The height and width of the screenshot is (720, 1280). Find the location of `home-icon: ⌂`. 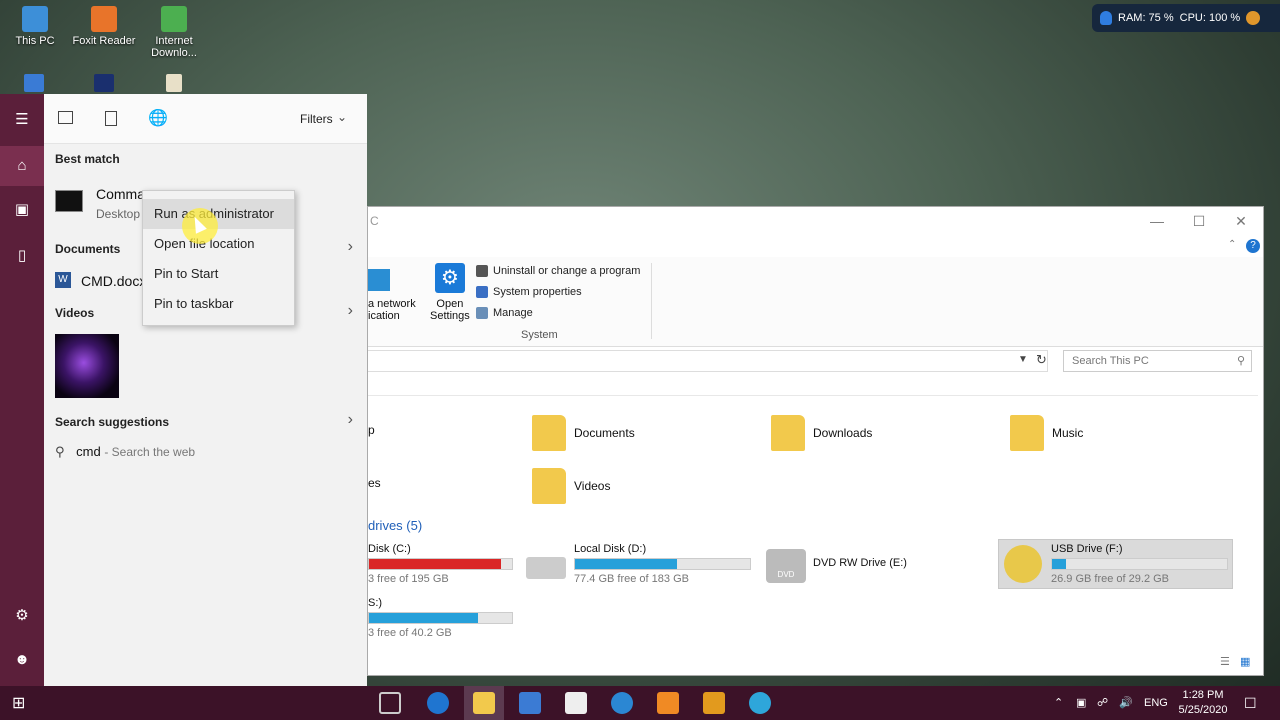

home-icon: ⌂ is located at coordinates (22, 166).